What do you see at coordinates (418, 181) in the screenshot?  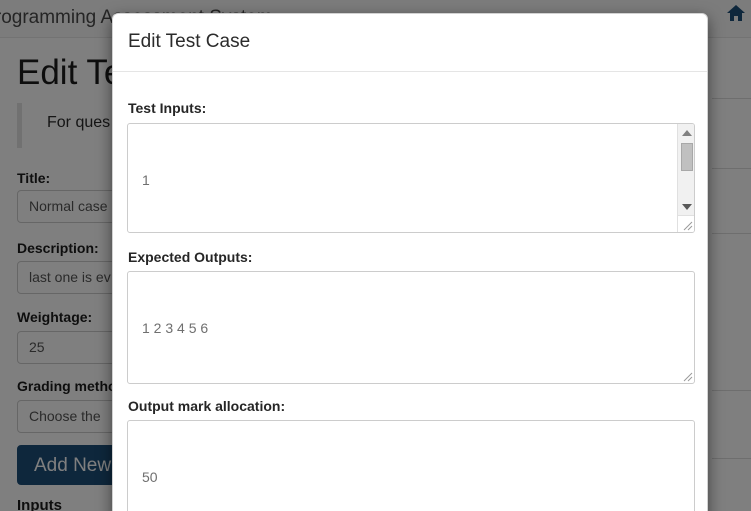 I see `test-inputs-value: 1 4 1 3 1` at bounding box center [418, 181].